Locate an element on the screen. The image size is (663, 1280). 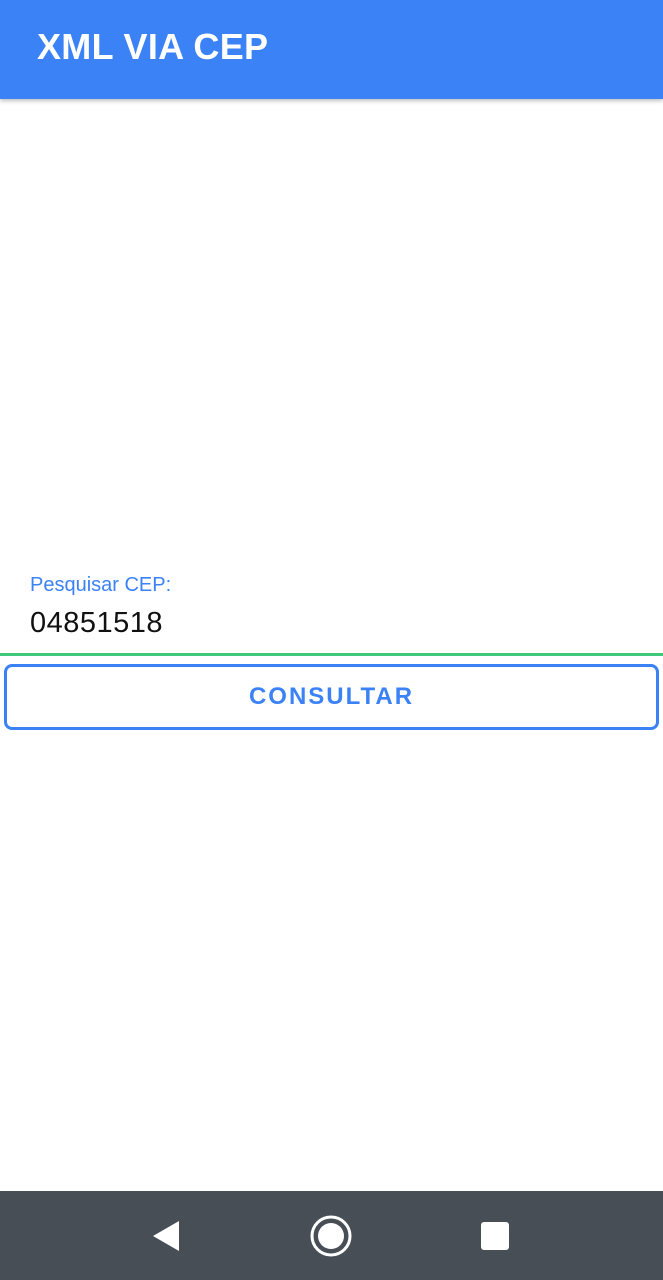
back-triangle-icon is located at coordinates (166, 1235).